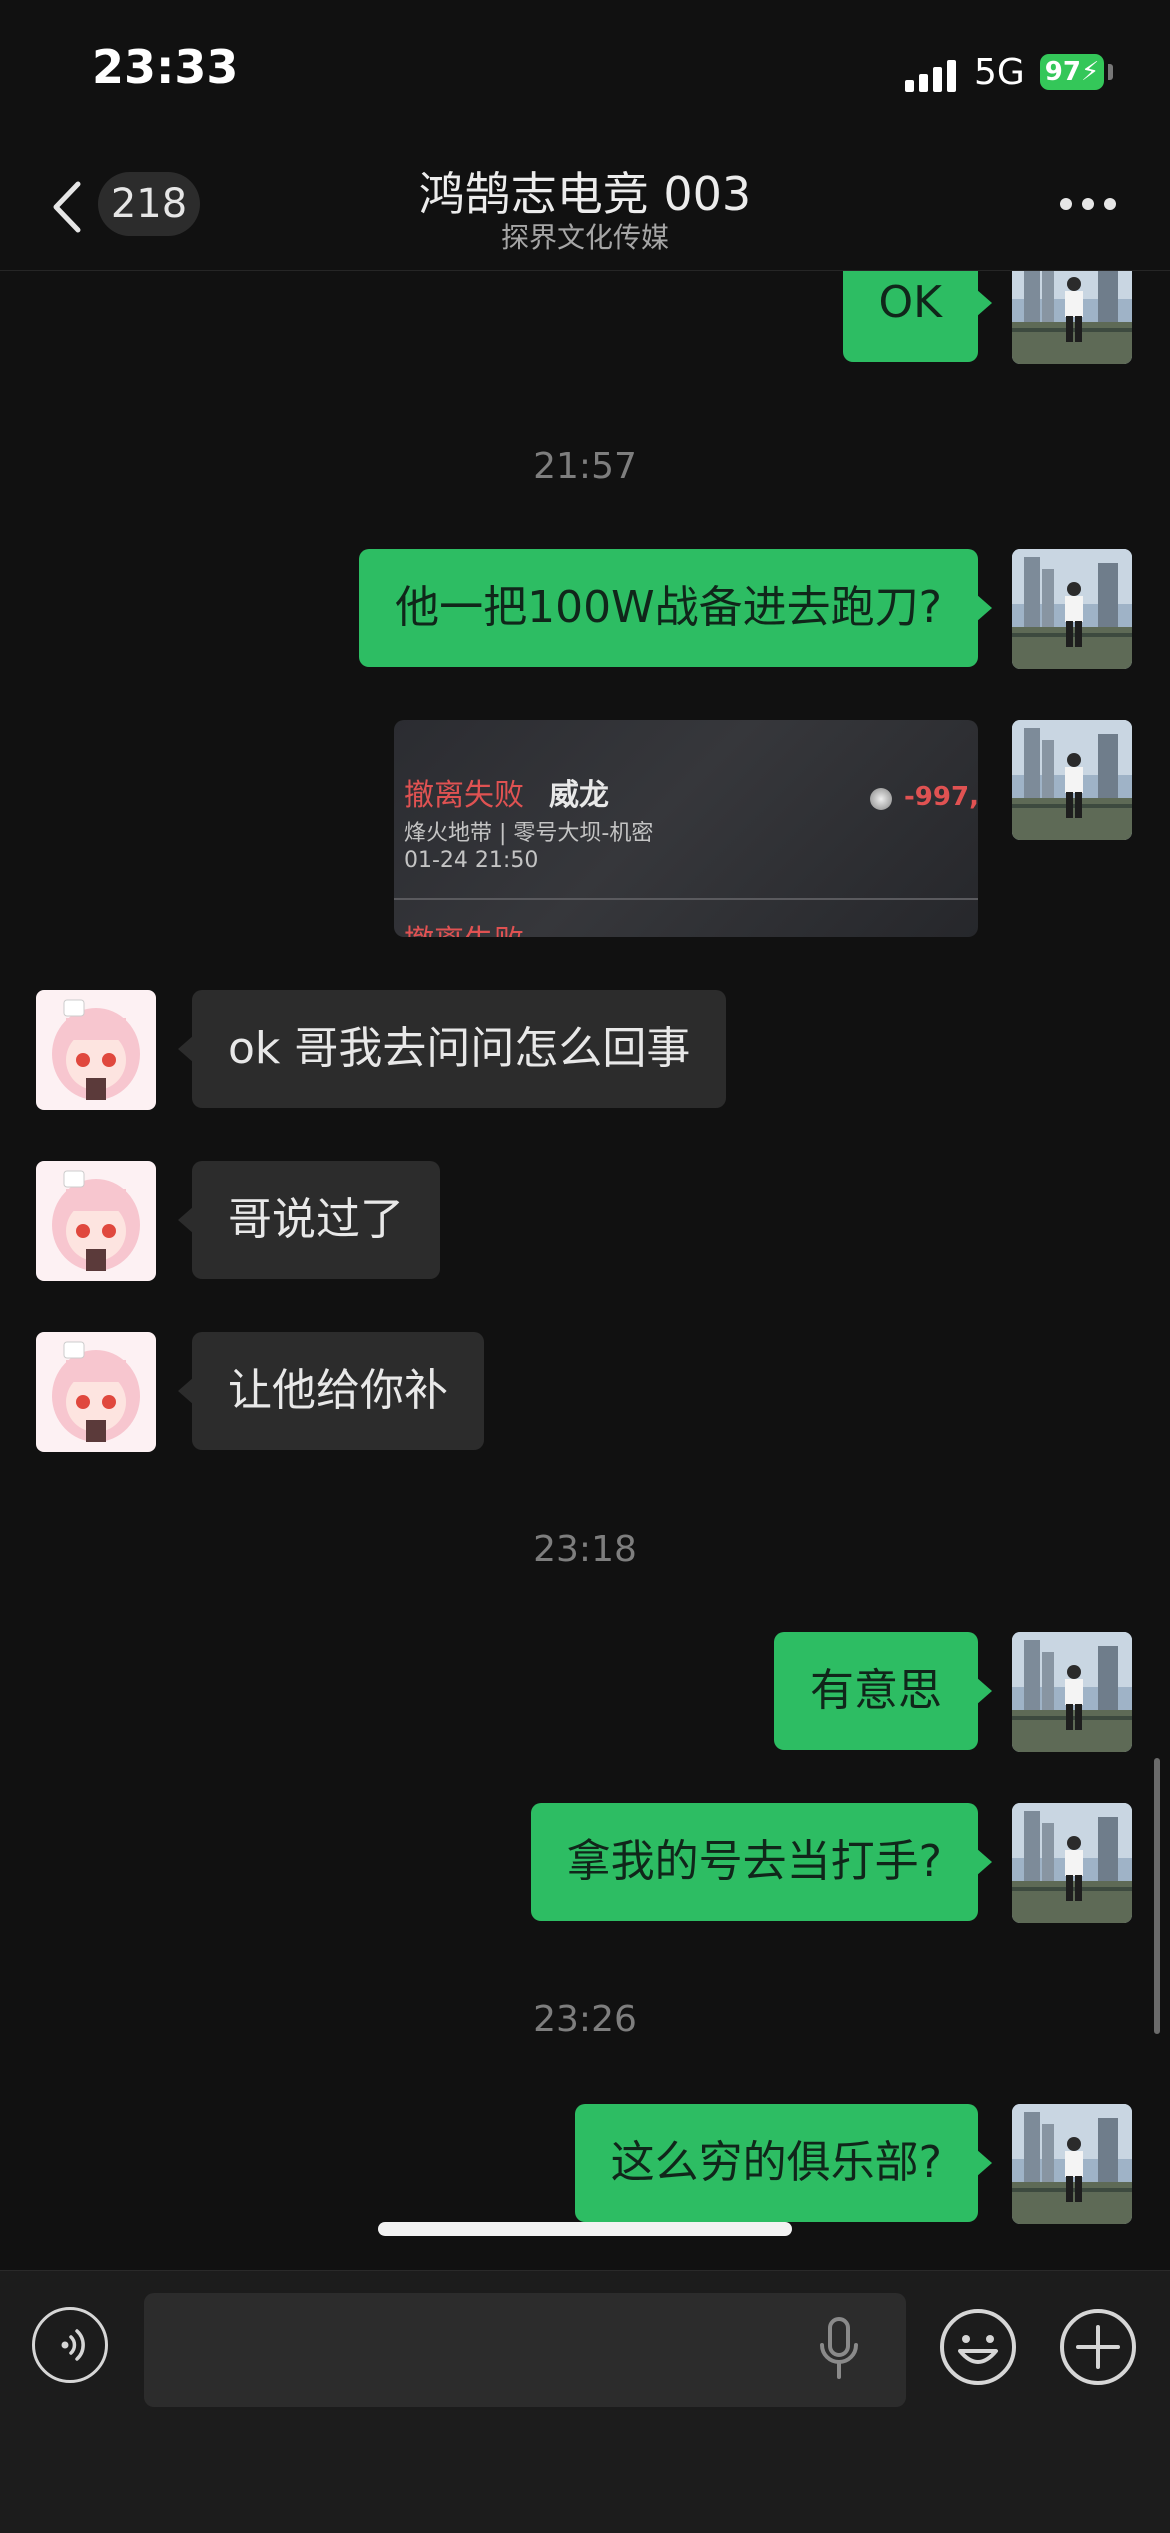  I want to click on image-divider, so click(686, 899).